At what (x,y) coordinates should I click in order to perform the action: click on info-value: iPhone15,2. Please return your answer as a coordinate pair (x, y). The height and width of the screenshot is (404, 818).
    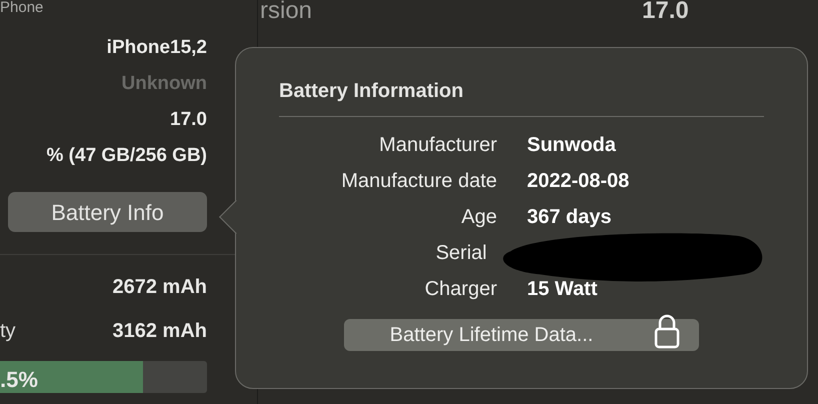
    Looking at the image, I should click on (156, 48).